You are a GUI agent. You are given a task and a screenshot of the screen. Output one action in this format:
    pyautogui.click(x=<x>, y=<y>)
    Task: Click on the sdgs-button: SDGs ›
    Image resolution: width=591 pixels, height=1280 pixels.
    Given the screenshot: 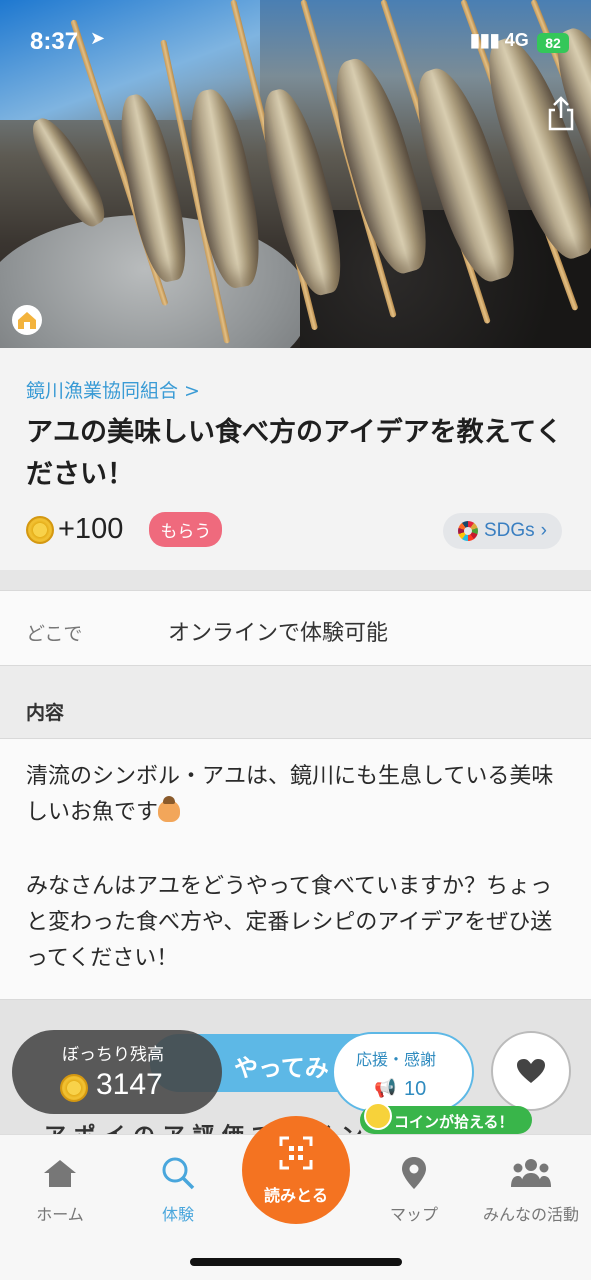 What is the action you would take?
    pyautogui.click(x=502, y=531)
    